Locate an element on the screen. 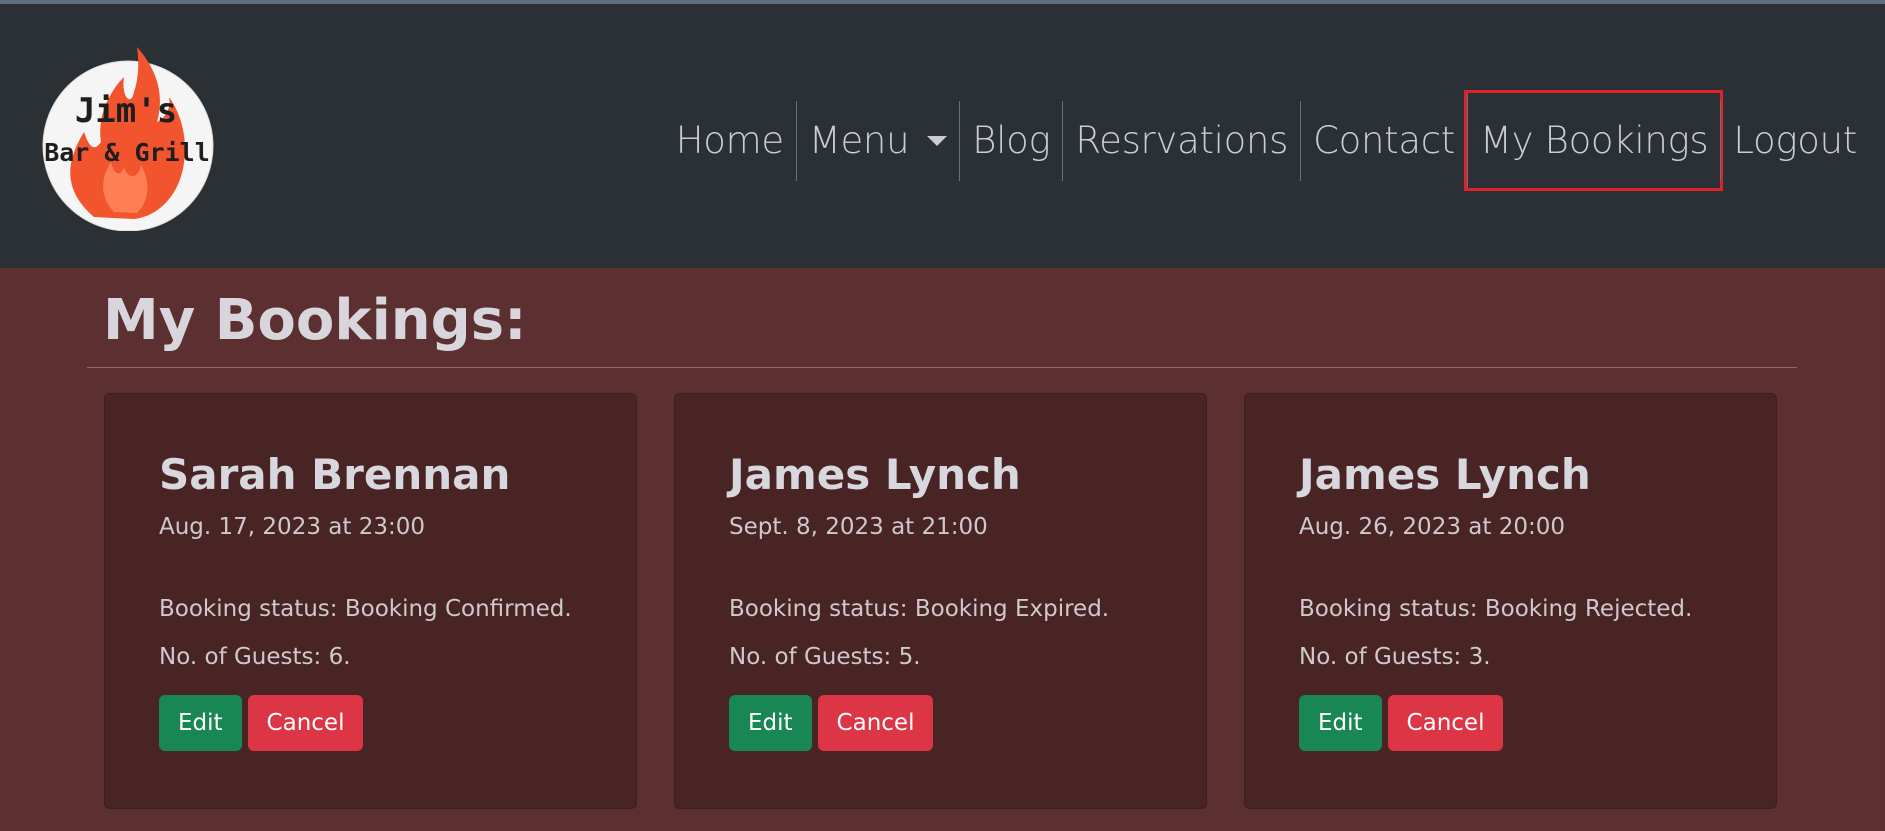  nav-menu-dropdown: Menu is located at coordinates (877, 141).